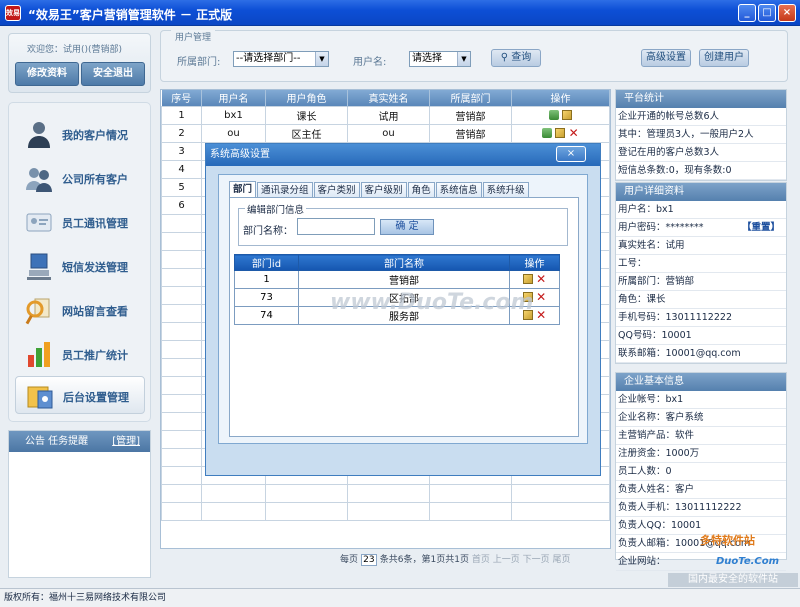 Image resolution: width=800 pixels, height=607 pixels. What do you see at coordinates (276, 209) in the screenshot?
I see `fieldset-legend: 编辑部门信息` at bounding box center [276, 209].